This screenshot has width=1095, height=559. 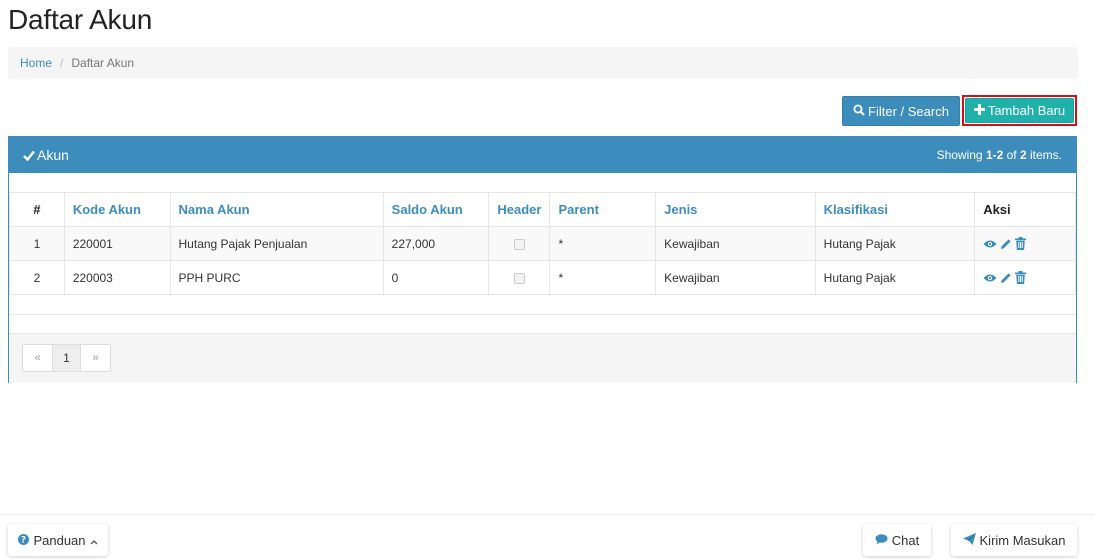 What do you see at coordinates (1025, 209) in the screenshot?
I see `column-header-aksi: Aksi` at bounding box center [1025, 209].